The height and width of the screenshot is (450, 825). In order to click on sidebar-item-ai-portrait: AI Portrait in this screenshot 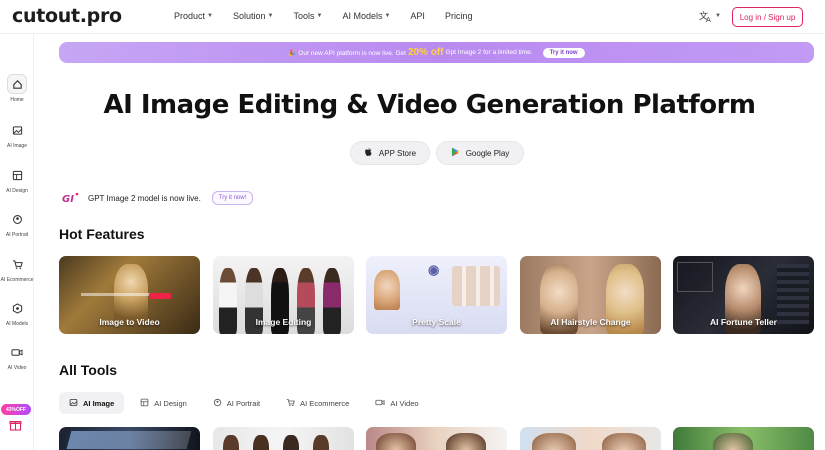, I will do `click(17, 223)`.